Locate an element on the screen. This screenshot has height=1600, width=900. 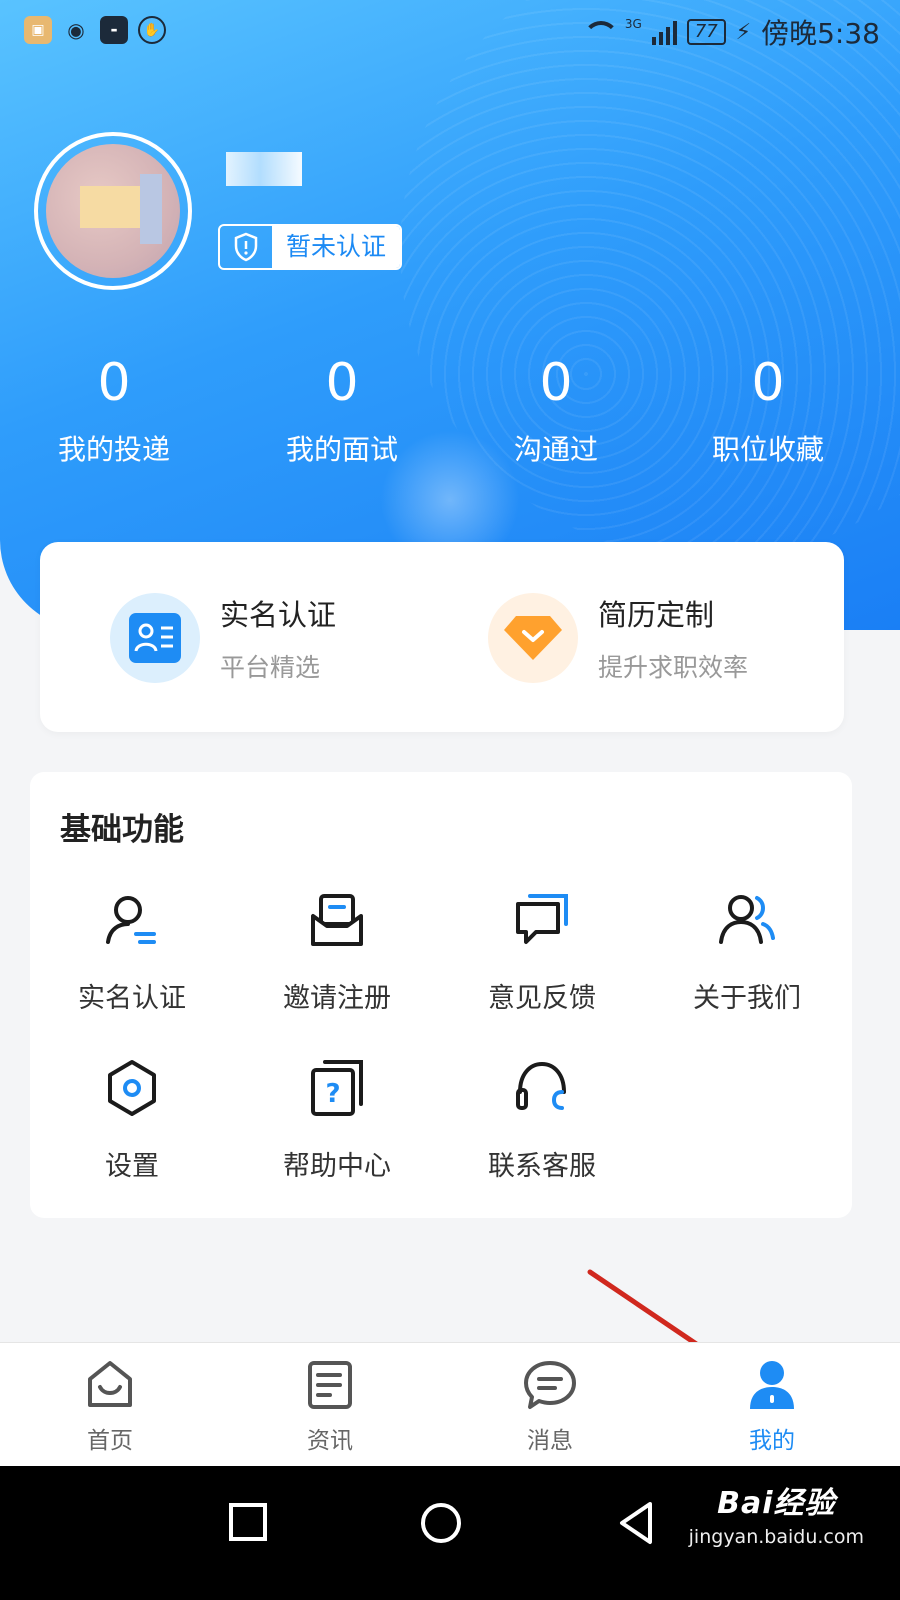
func-label: 意见反馈 is located at coordinates (542, 998).